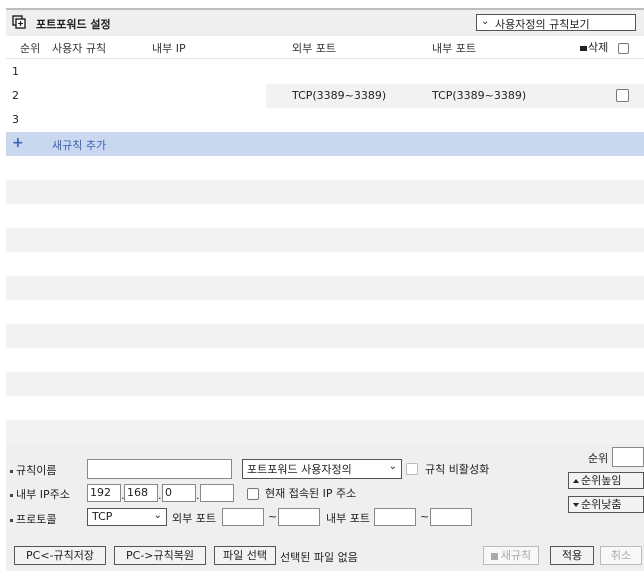  What do you see at coordinates (395, 517) in the screenshot?
I see `internal-port-start` at bounding box center [395, 517].